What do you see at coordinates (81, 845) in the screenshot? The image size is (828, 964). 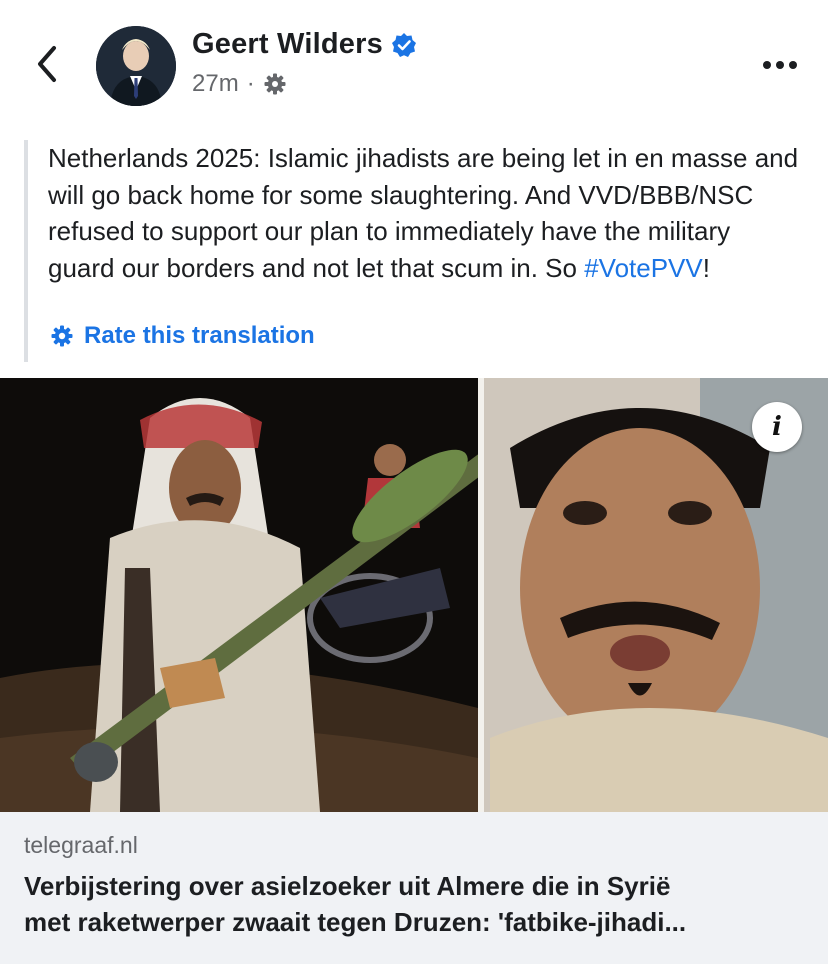 I see `link-domain: telegraaf.nl` at bounding box center [81, 845].